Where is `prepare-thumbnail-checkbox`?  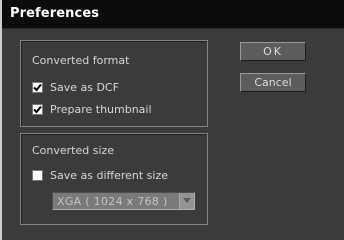 prepare-thumbnail-checkbox is located at coordinates (37, 109).